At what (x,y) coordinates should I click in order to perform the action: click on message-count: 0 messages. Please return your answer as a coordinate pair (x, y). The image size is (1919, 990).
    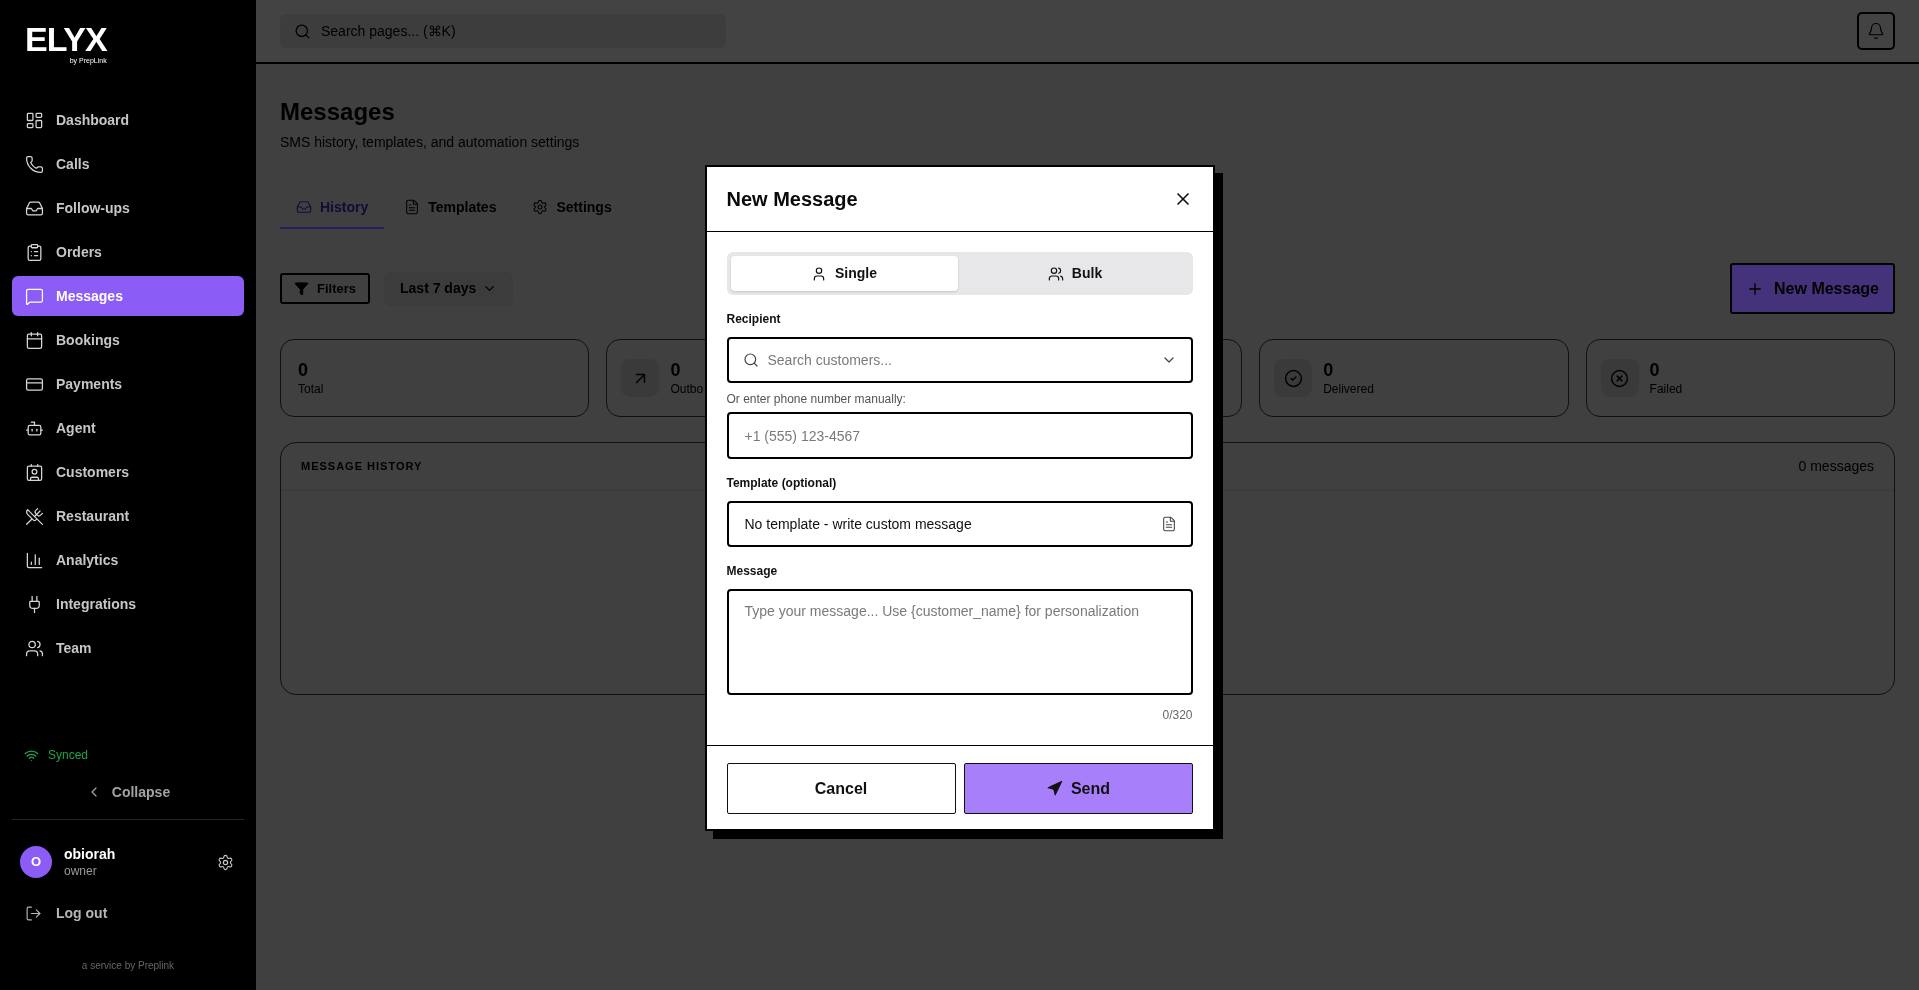
    Looking at the image, I should click on (1836, 466).